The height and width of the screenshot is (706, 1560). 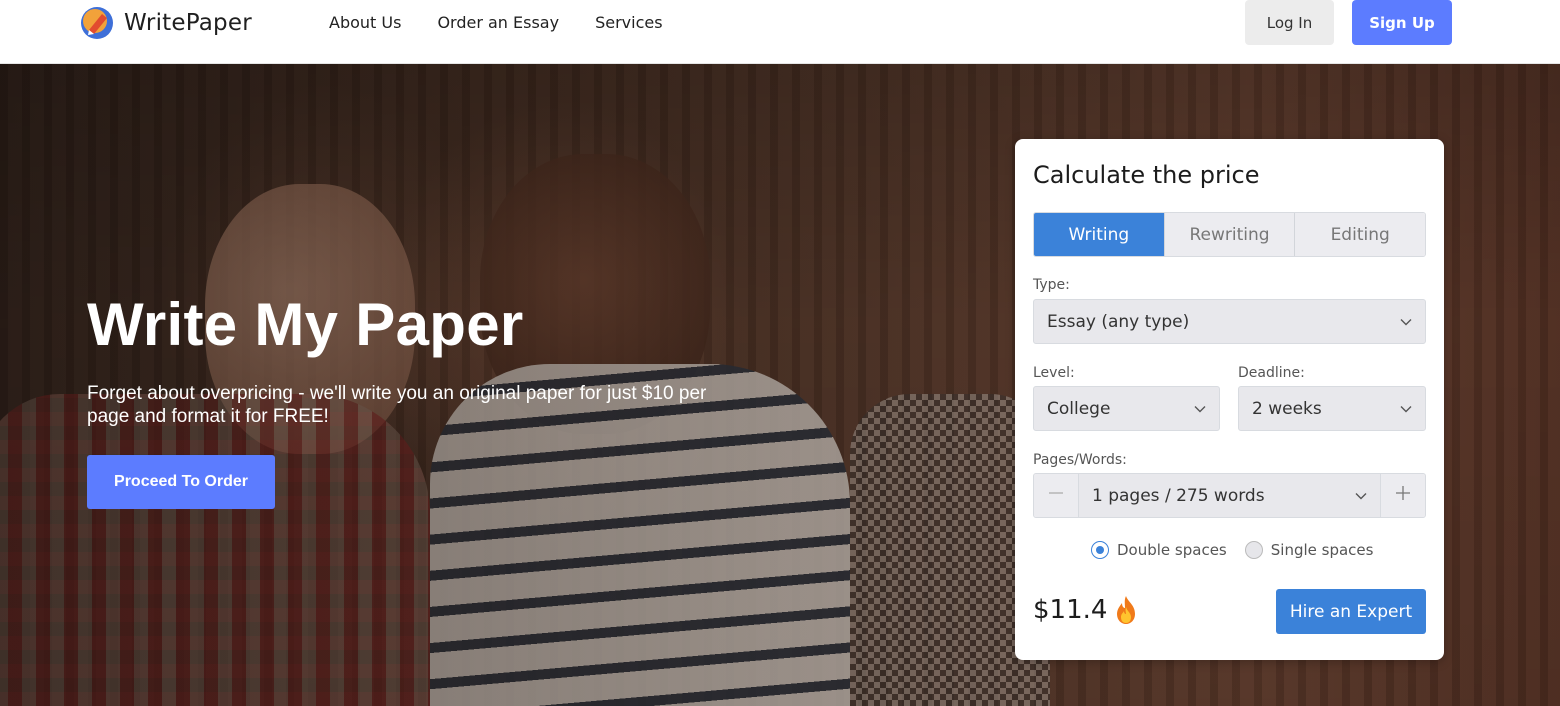 I want to click on pages-select-value: 1 pages / 275 words, so click(x=1178, y=495).